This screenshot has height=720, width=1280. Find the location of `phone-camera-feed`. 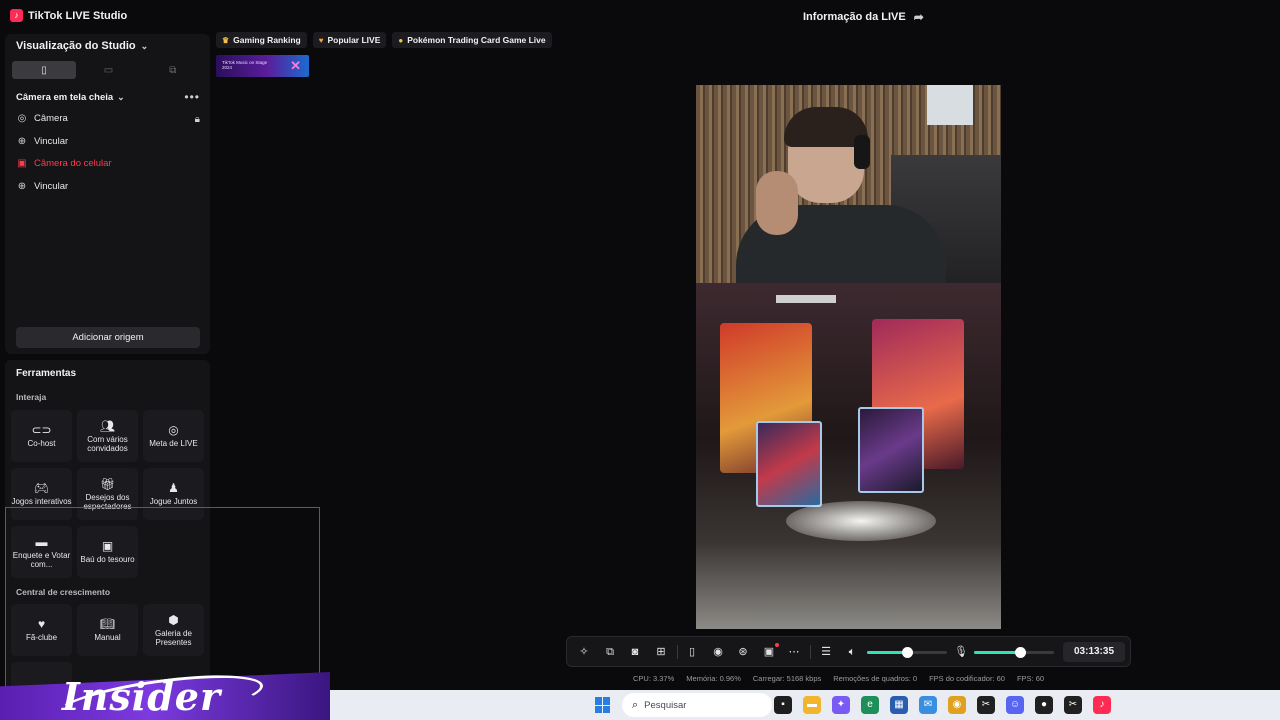

phone-camera-feed is located at coordinates (848, 456).